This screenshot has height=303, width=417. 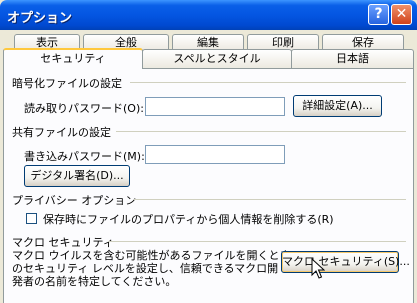 I want to click on remove-personal-info-checkbox, so click(x=31, y=218).